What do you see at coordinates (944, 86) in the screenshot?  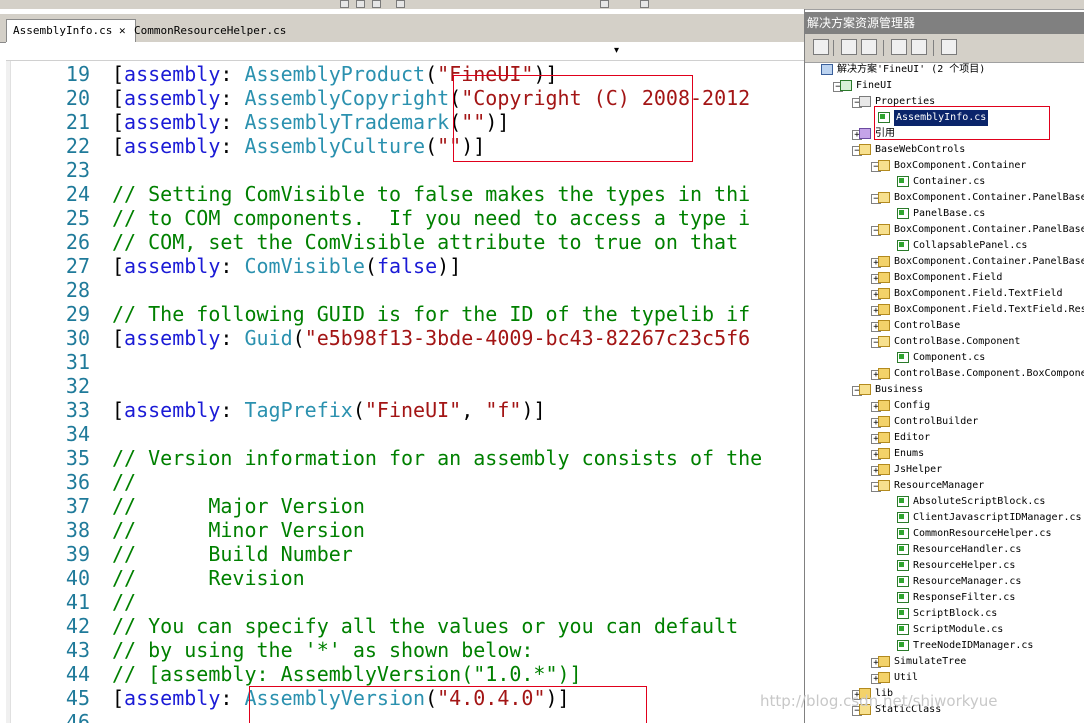 I see `tree-node: − FineUI` at bounding box center [944, 86].